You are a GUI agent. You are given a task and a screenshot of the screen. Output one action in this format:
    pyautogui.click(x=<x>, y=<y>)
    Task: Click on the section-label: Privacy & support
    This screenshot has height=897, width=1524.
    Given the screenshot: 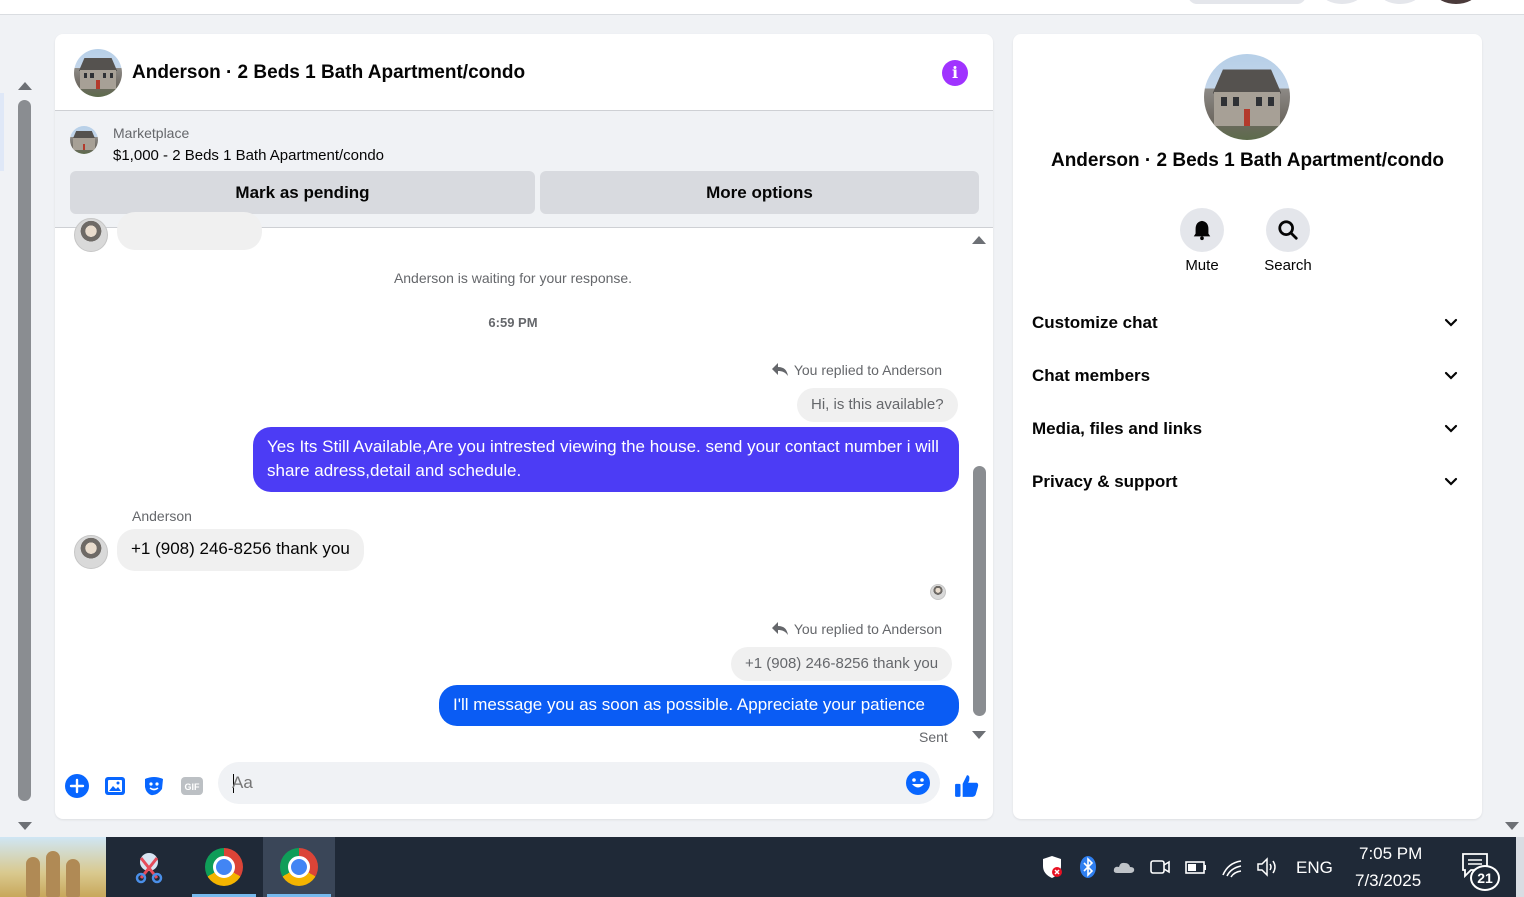 What is the action you would take?
    pyautogui.click(x=1105, y=481)
    